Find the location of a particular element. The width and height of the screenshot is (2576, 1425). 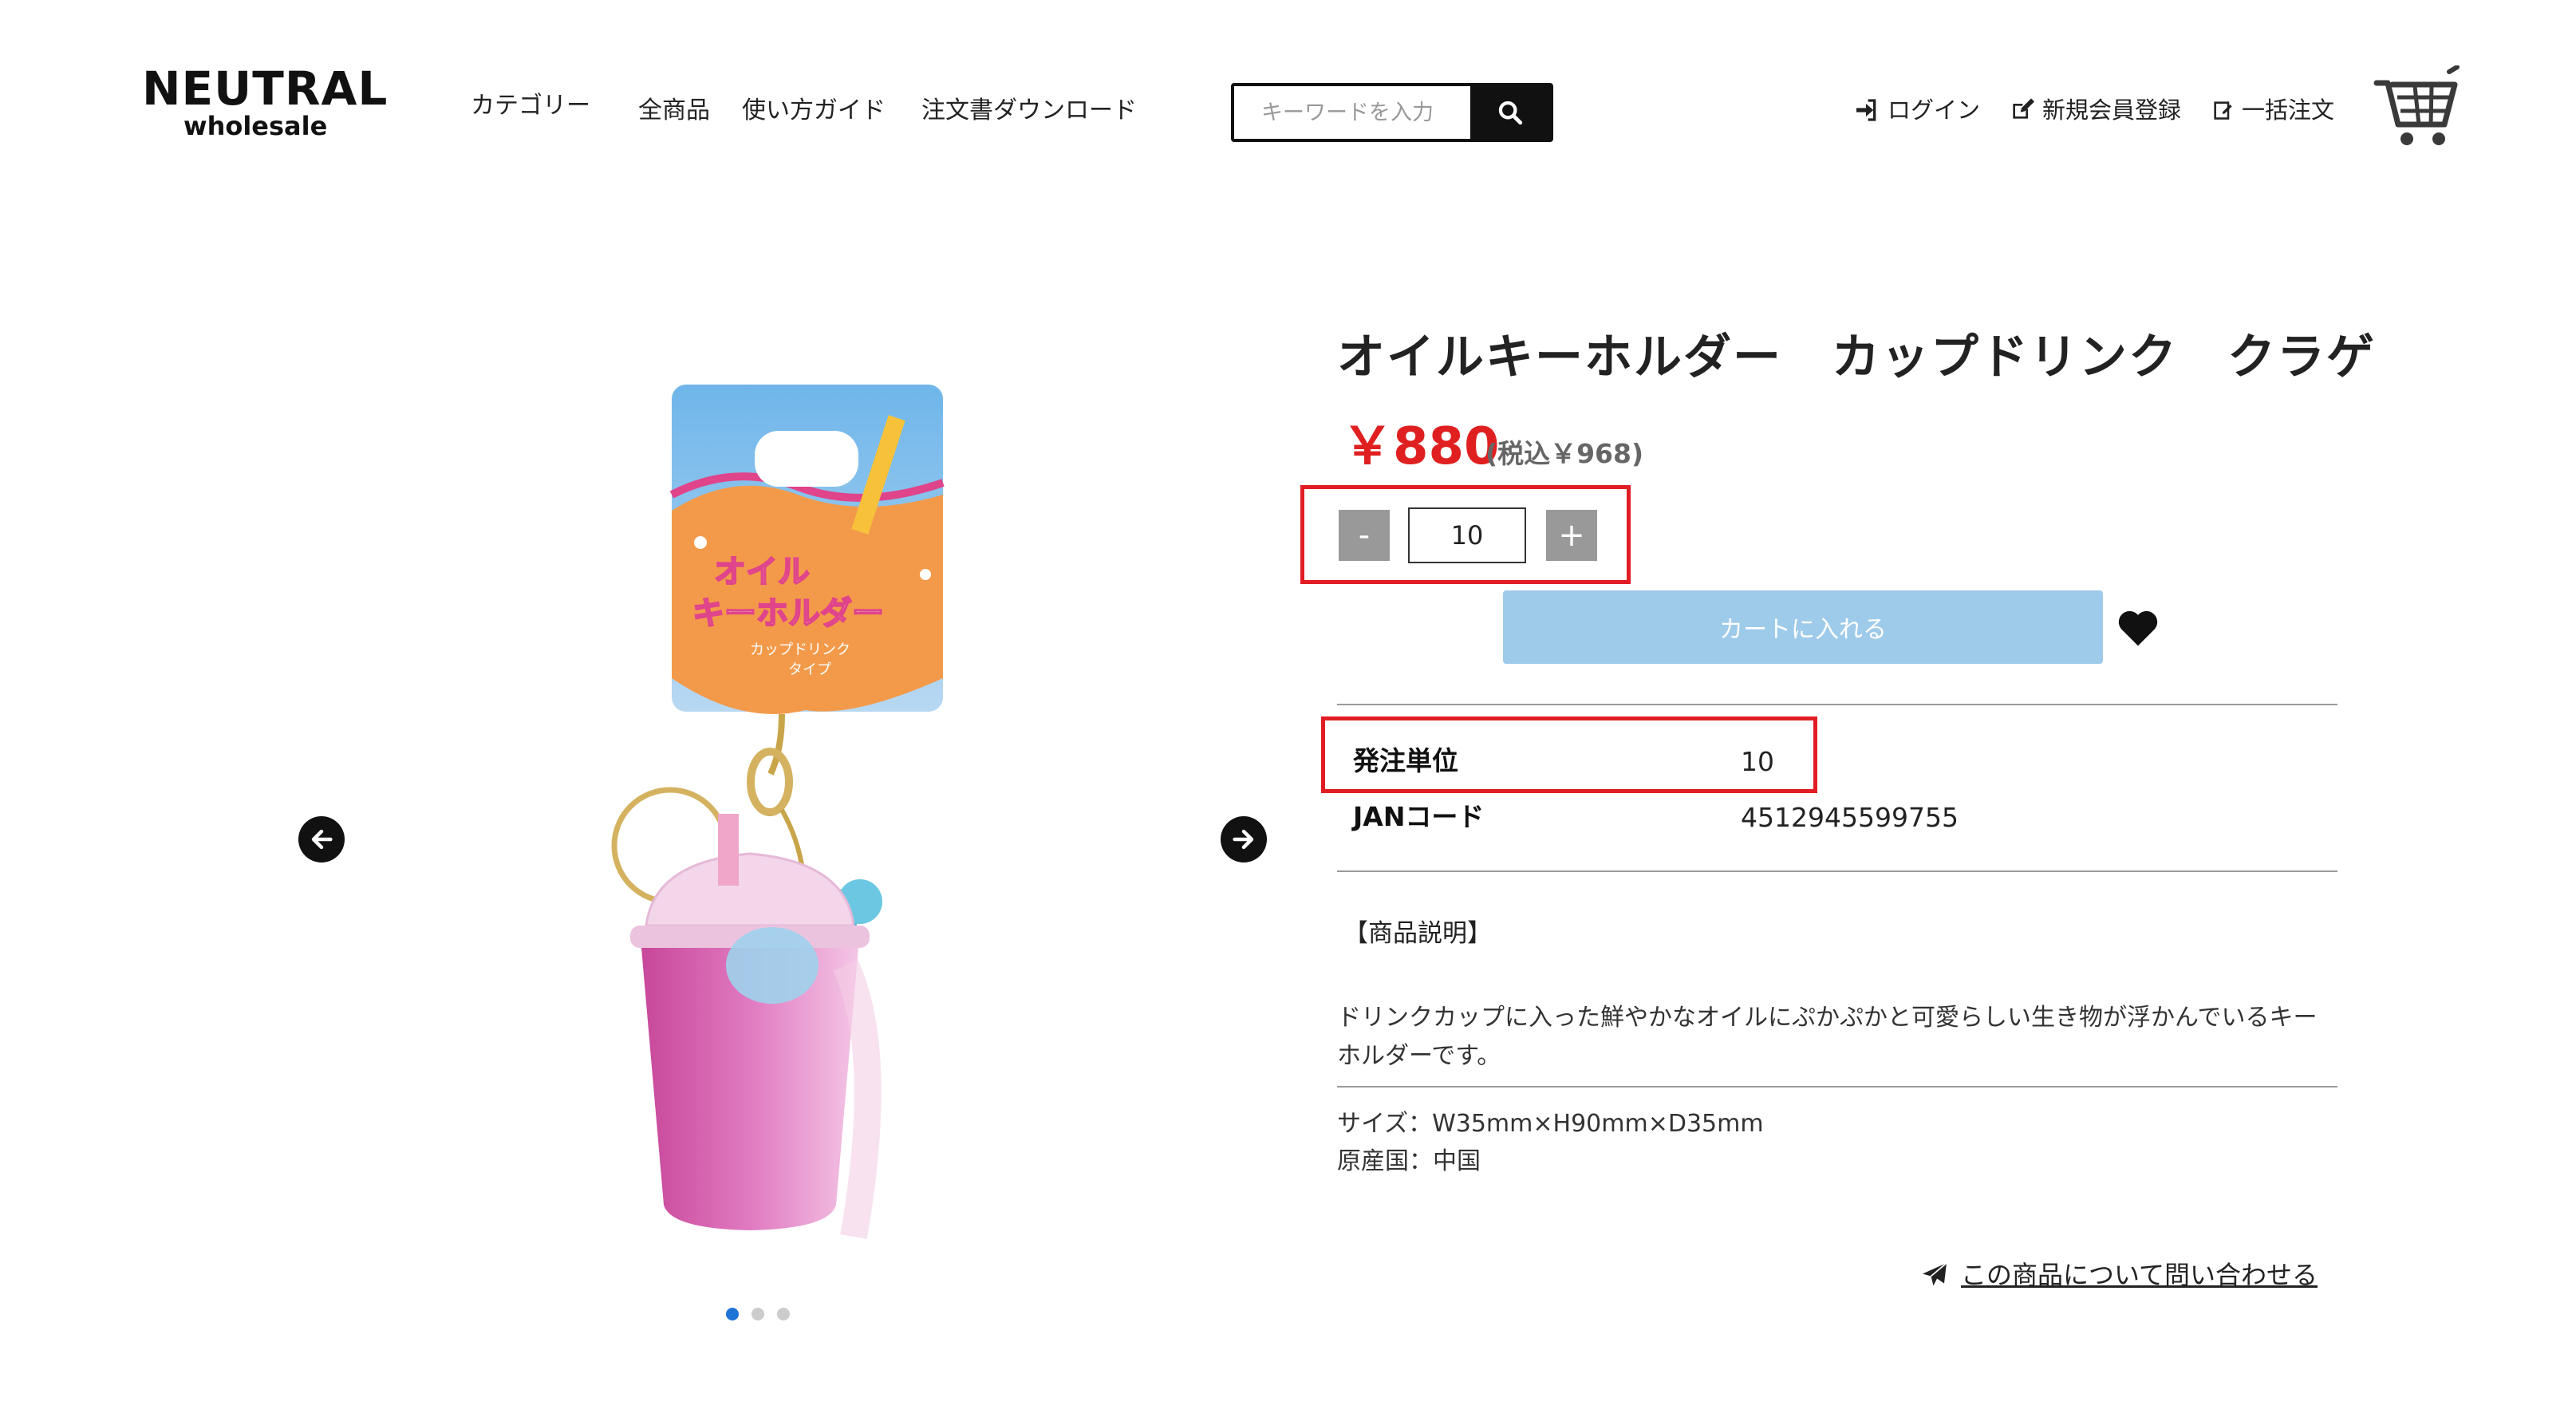

register-link: 新規会員登録 is located at coordinates (2095, 110).